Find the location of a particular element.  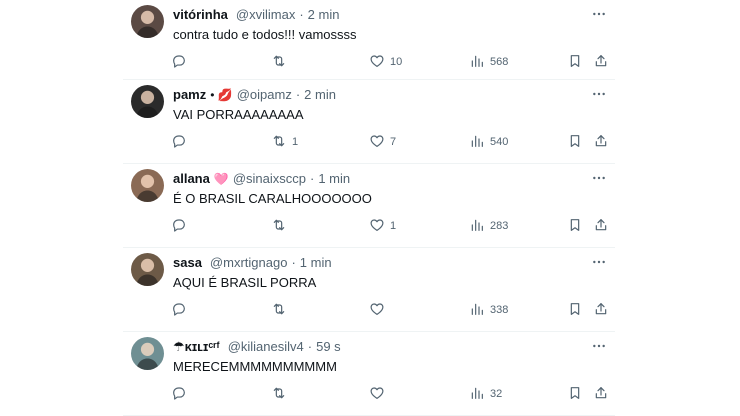

views-button: 338 is located at coordinates (488, 310).